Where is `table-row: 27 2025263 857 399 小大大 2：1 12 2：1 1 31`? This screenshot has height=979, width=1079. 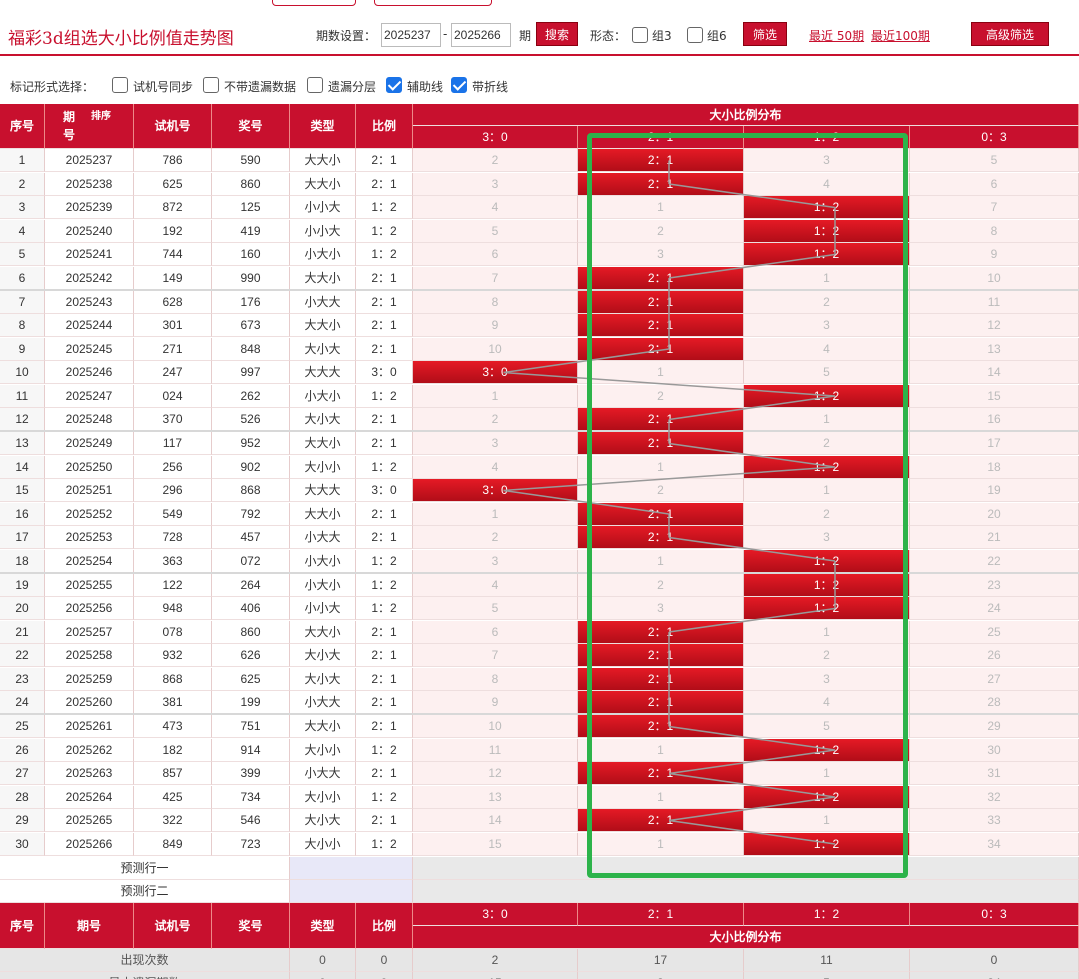 table-row: 27 2025263 857 399 小大大 2：1 12 2：1 1 31 is located at coordinates (539, 773).